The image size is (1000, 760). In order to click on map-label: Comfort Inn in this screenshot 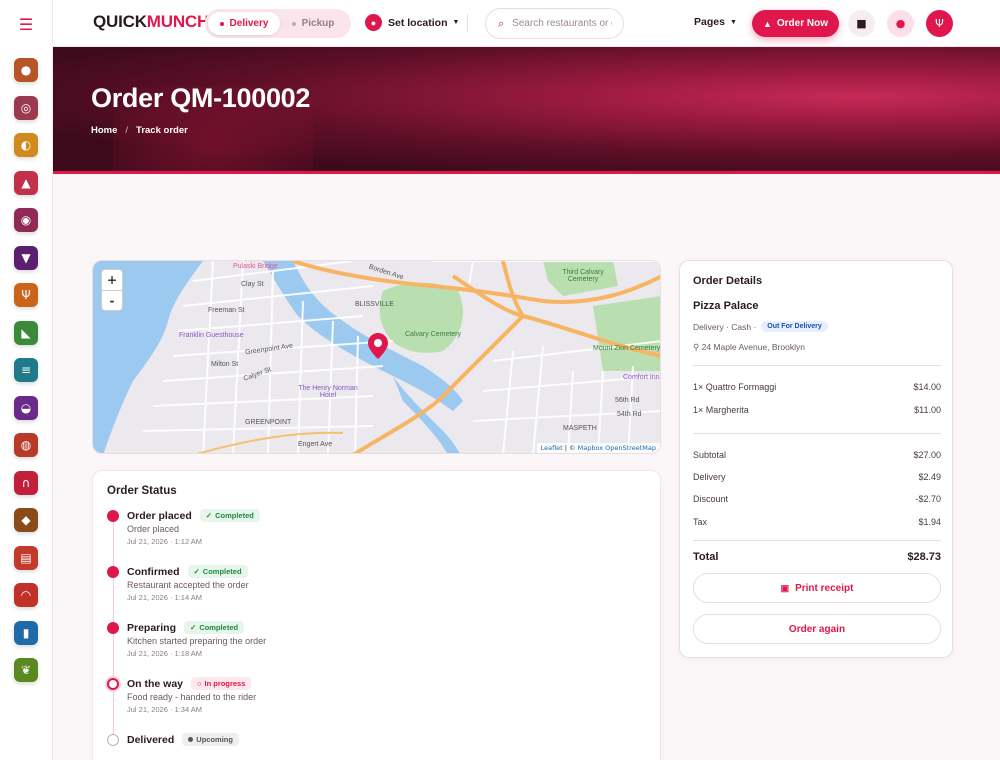, I will do `click(641, 377)`.